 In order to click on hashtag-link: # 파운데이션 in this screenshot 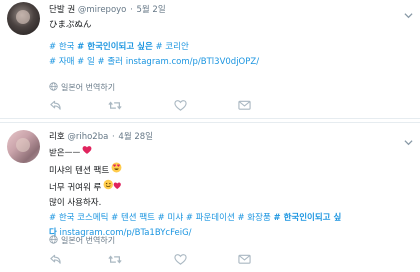, I will do `click(210, 218)`.